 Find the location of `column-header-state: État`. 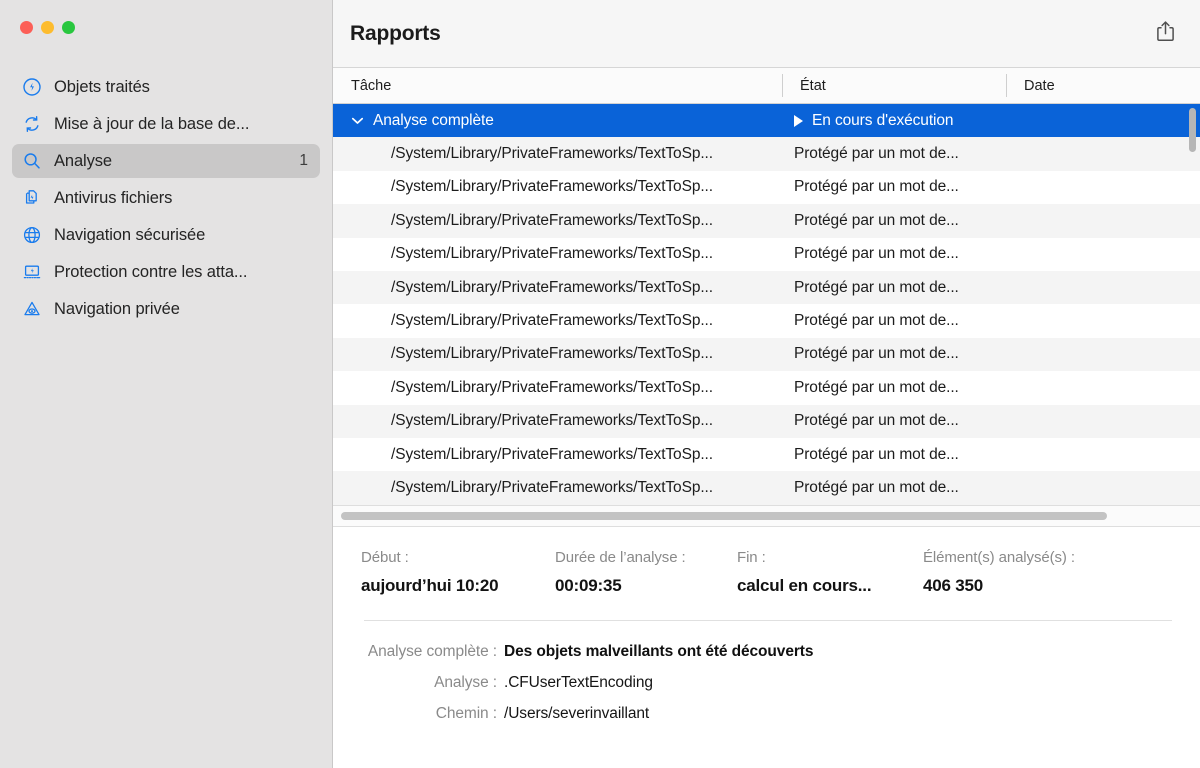

column-header-state: État is located at coordinates (894, 85).